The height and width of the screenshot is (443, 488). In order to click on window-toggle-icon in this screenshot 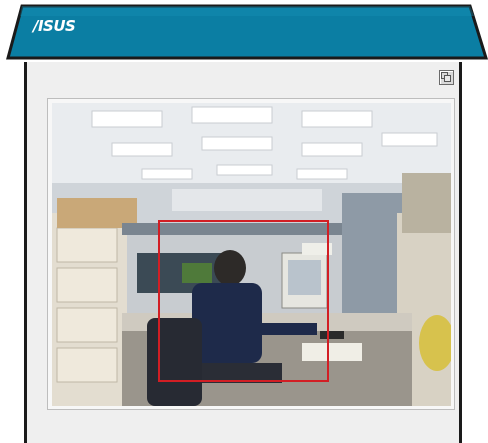, I will do `click(446, 77)`.